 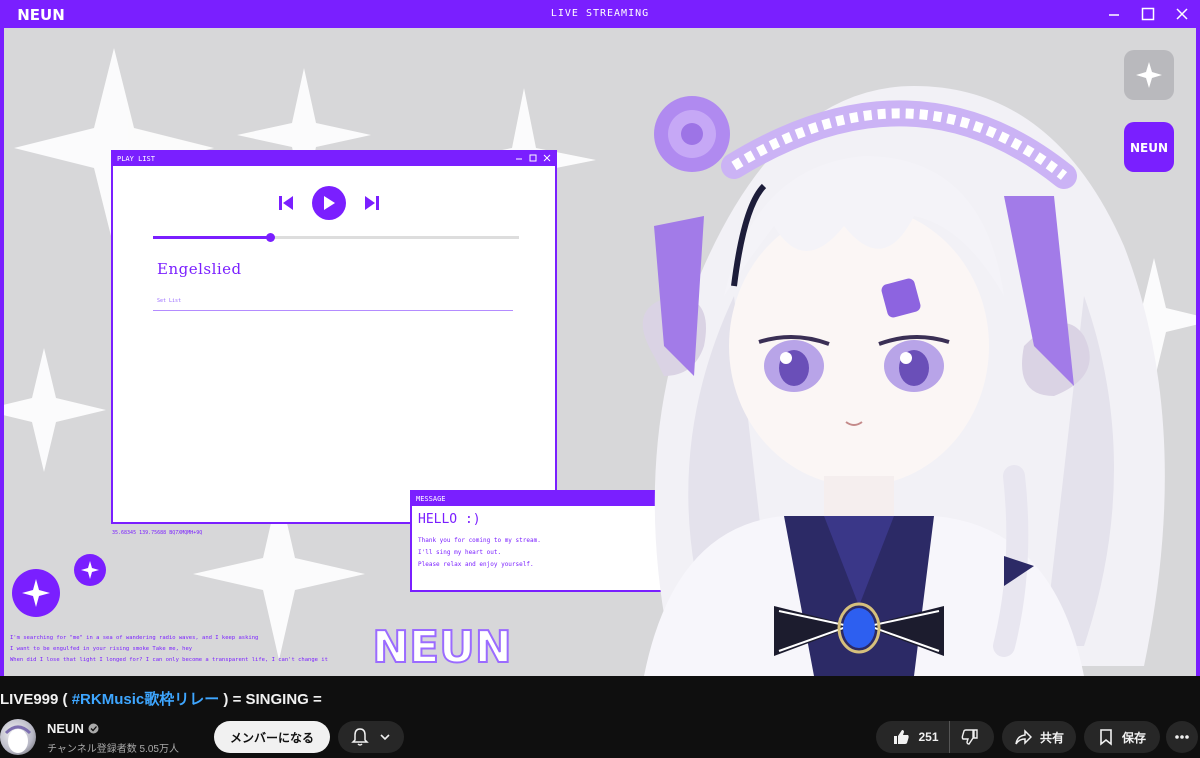 What do you see at coordinates (902, 737) in the screenshot?
I see `thumbs-up-icon` at bounding box center [902, 737].